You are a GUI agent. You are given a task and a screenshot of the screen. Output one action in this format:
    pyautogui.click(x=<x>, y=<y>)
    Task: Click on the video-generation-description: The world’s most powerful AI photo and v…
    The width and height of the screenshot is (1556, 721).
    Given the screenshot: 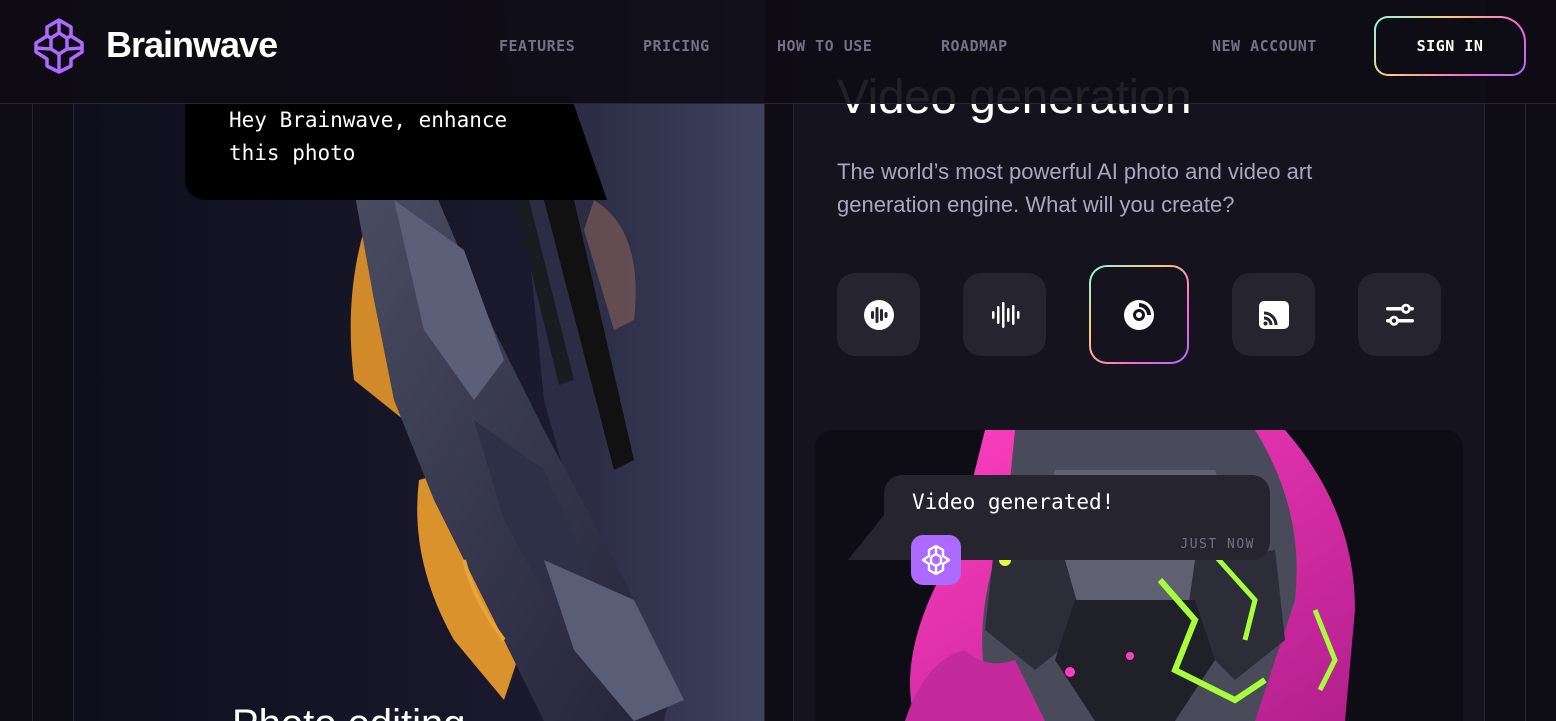 What is the action you would take?
    pyautogui.click(x=1075, y=188)
    